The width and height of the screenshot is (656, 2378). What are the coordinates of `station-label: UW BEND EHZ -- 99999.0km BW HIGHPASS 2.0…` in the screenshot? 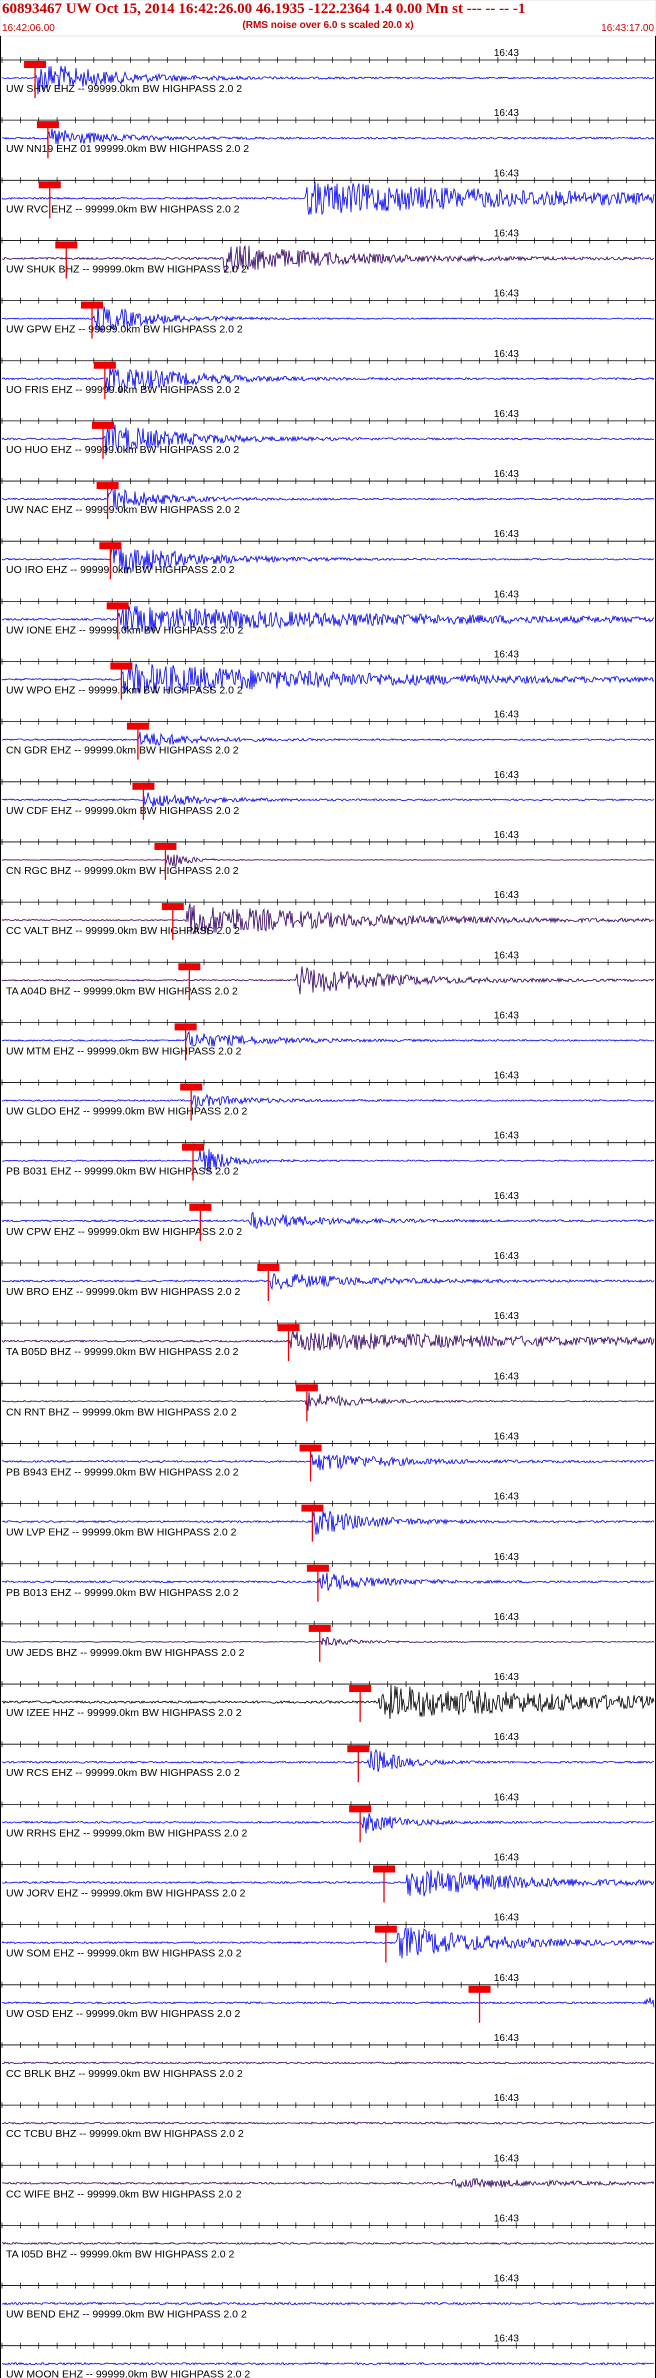 It's located at (126, 2315).